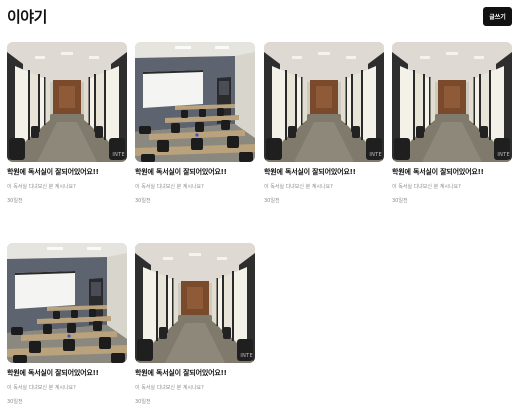 This screenshot has height=415, width=522. I want to click on write-button: 글쓰기, so click(497, 16).